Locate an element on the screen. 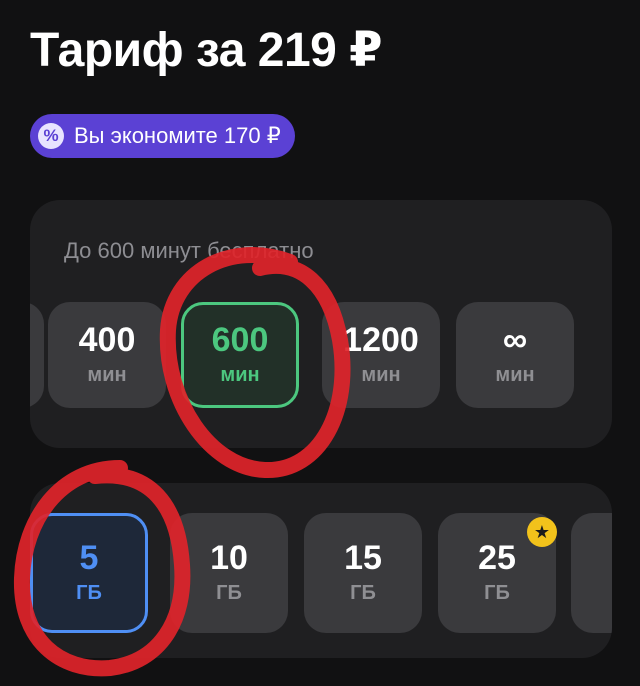 The width and height of the screenshot is (640, 686). minutes-option-1200: 1200 мин is located at coordinates (381, 355).